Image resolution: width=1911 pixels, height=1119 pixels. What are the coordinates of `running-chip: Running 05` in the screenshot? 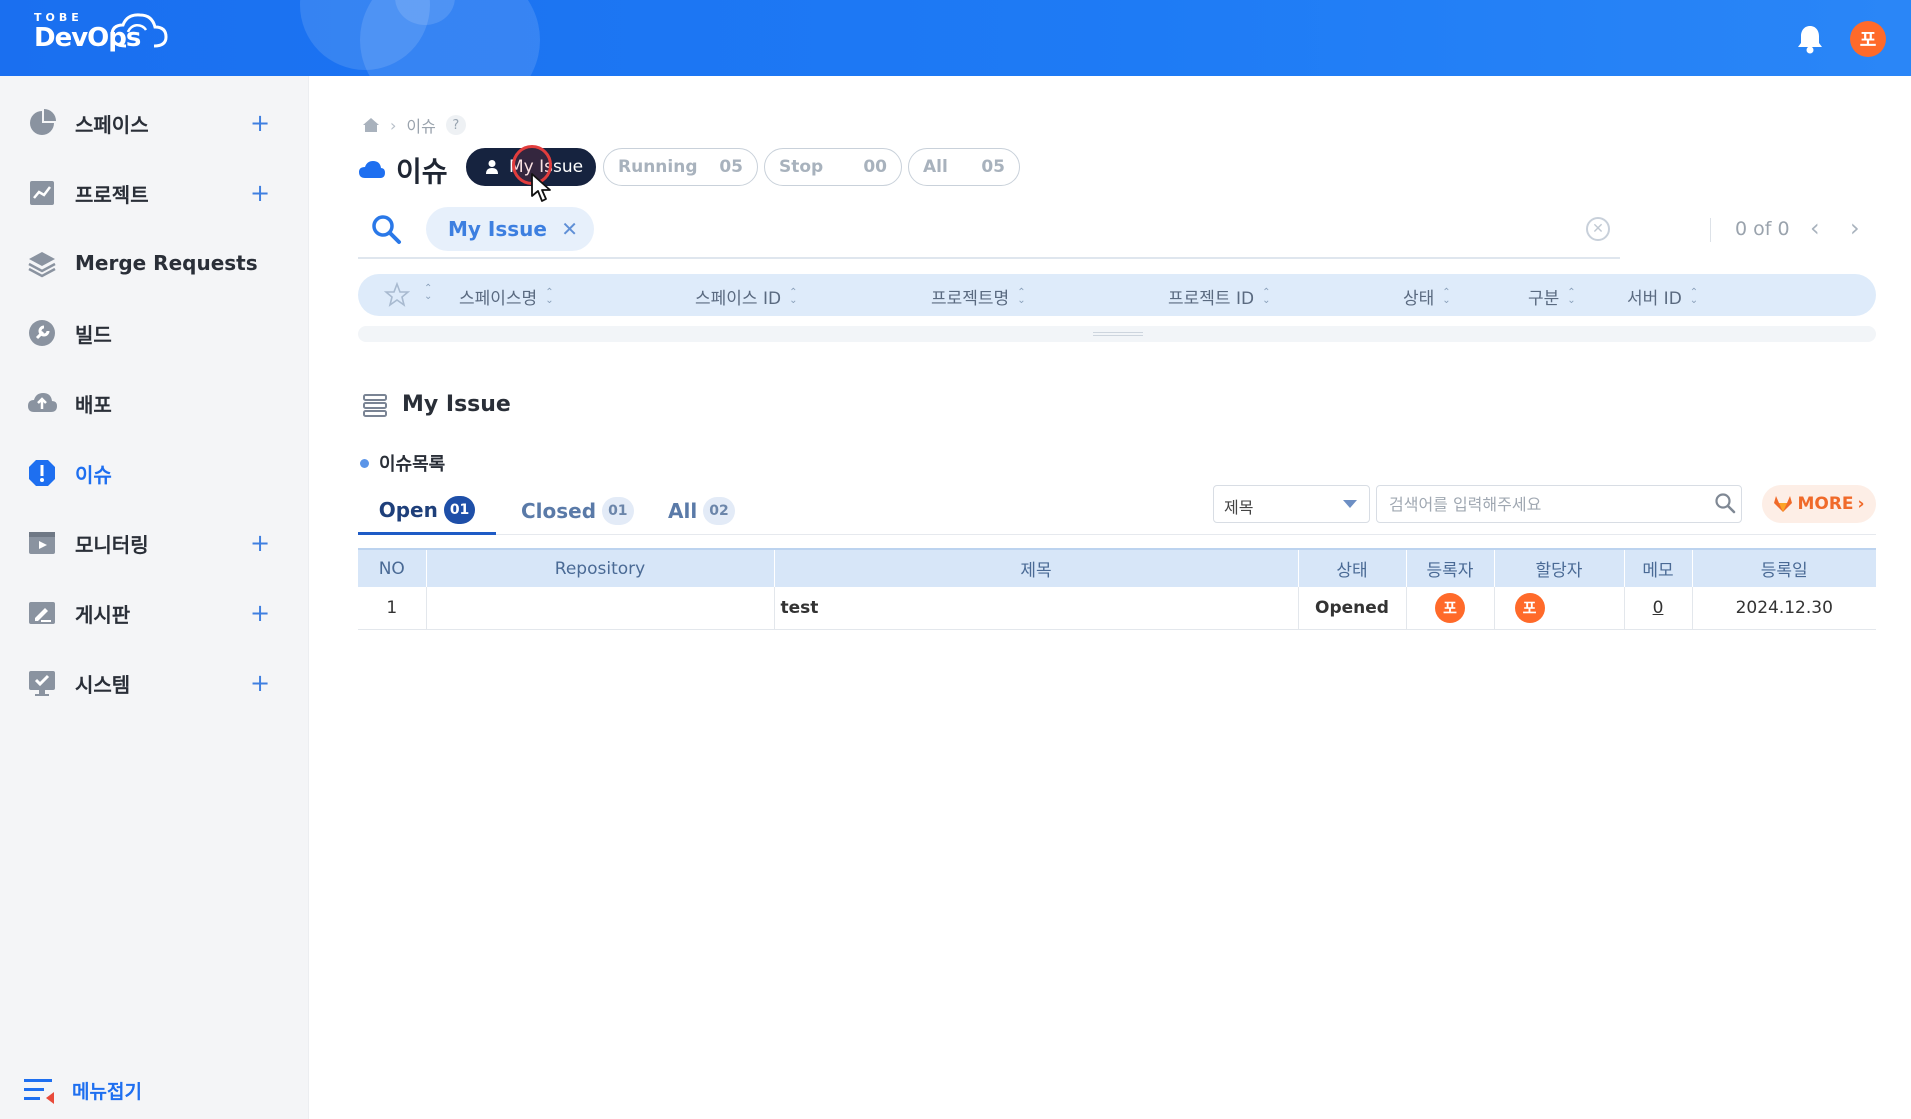 It's located at (680, 167).